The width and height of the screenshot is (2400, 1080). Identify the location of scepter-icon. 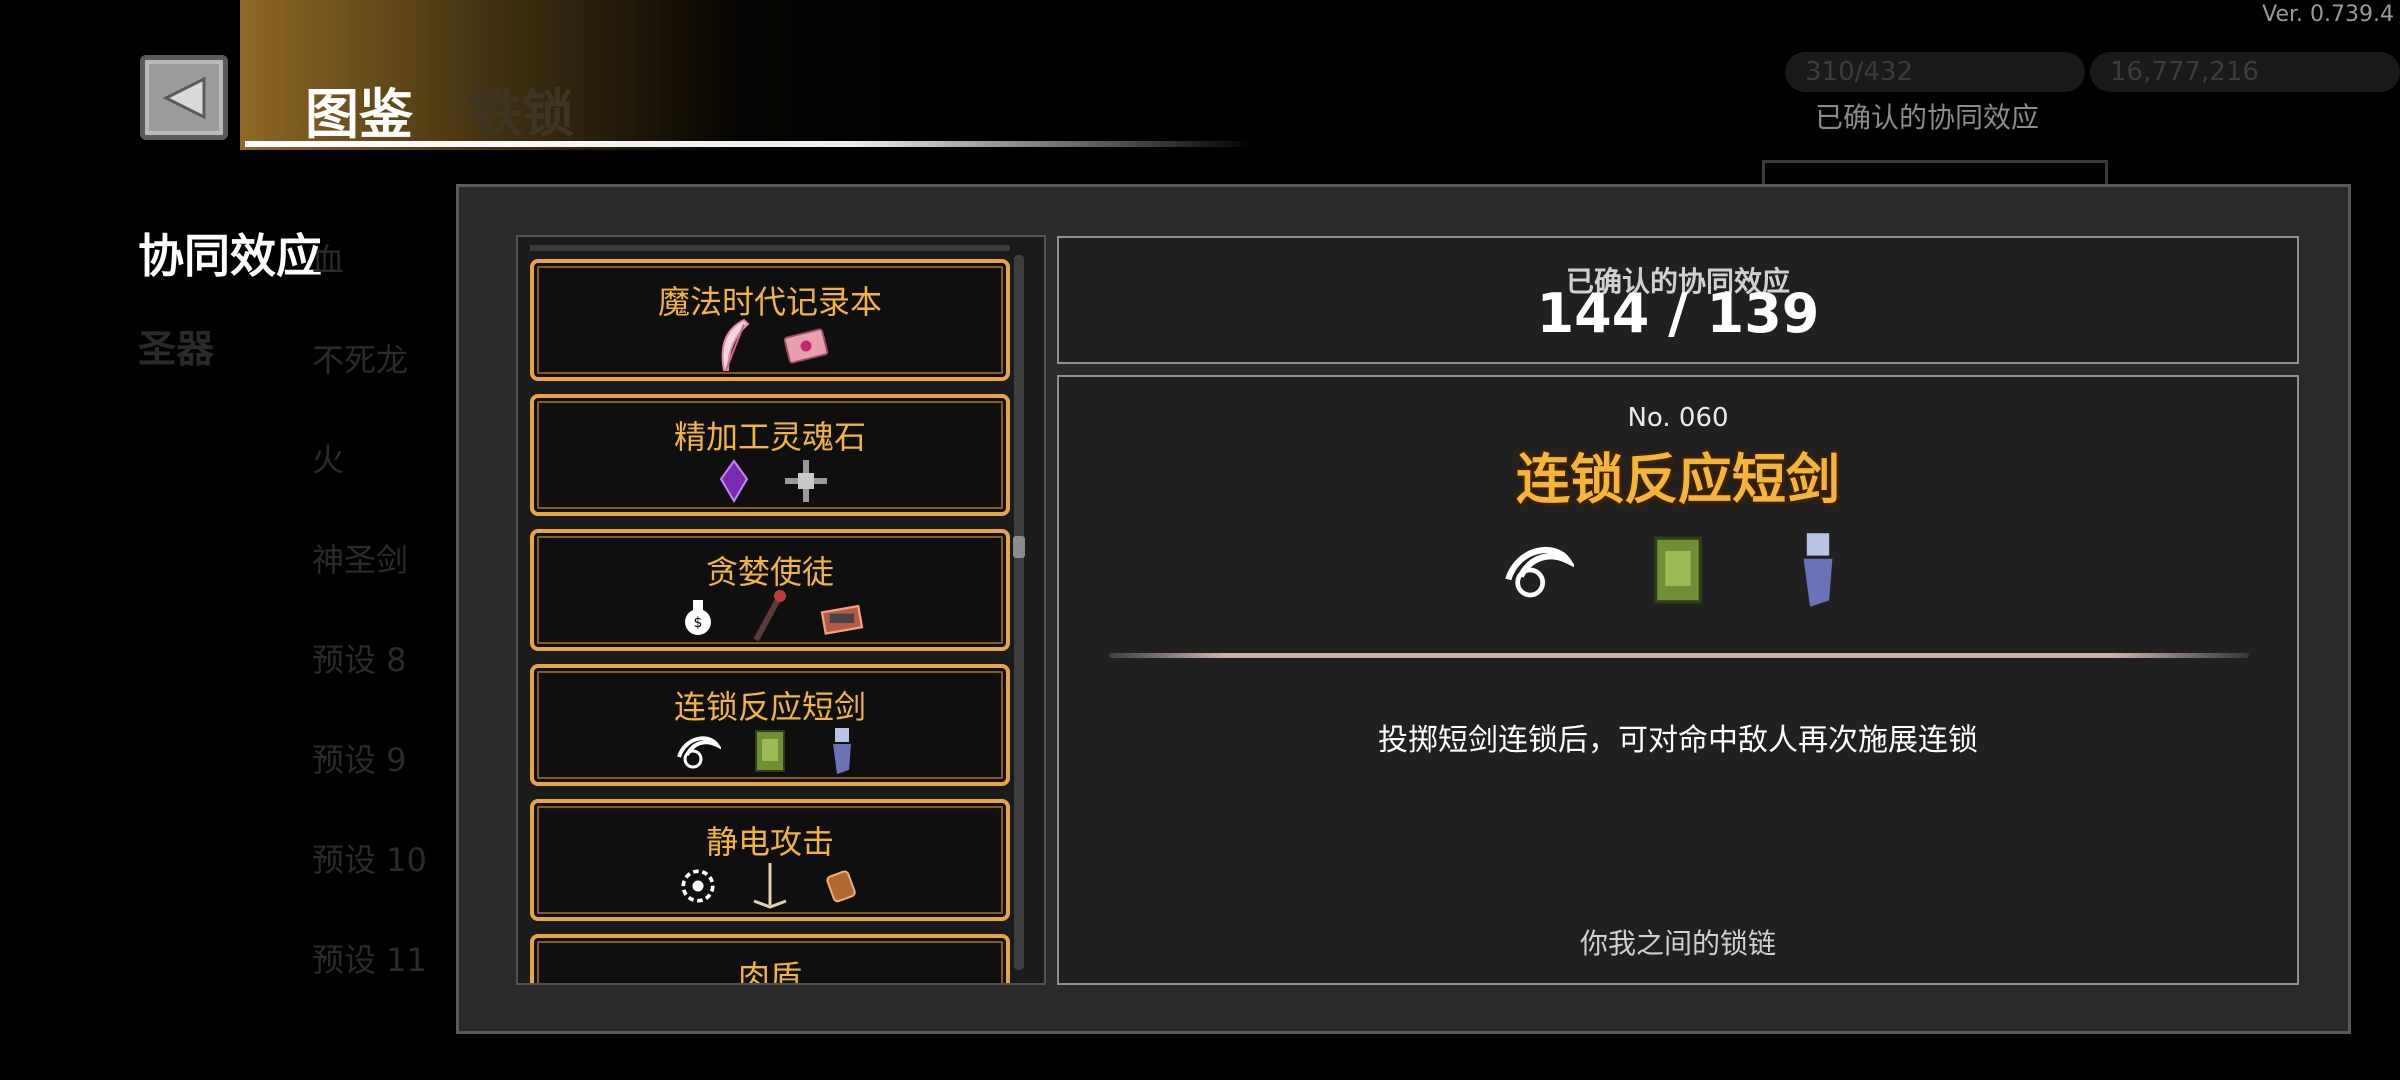
(770, 886).